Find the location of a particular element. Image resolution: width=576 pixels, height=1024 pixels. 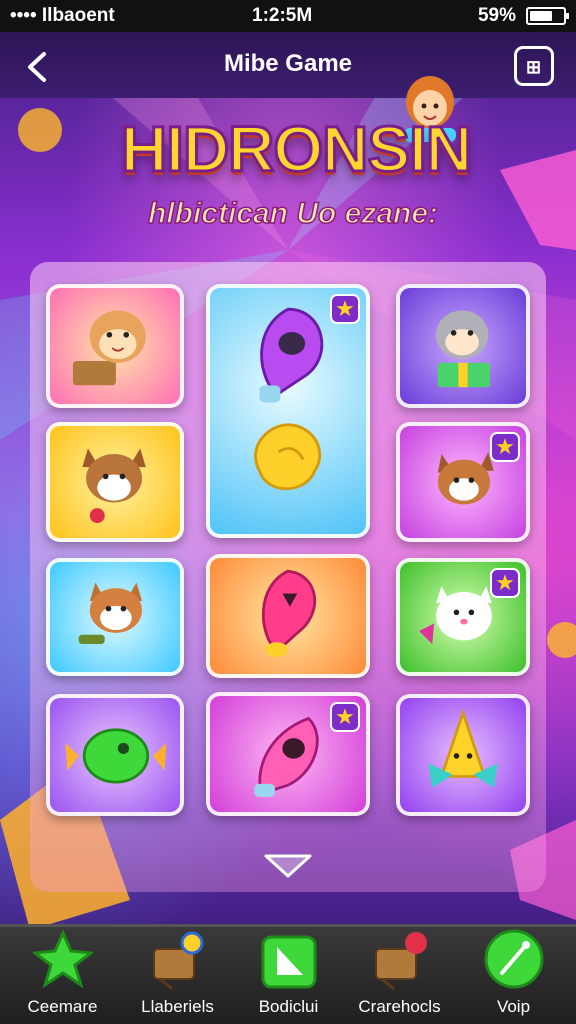

card-icon is located at coordinates (289, 962).